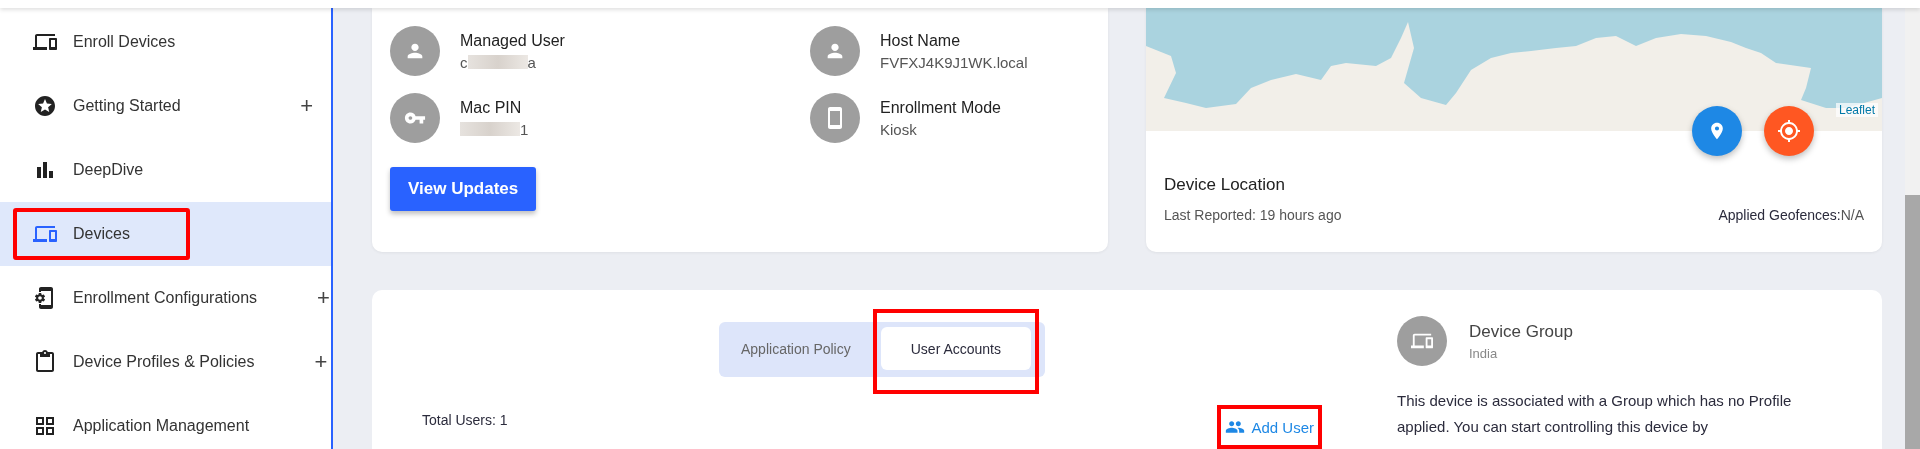 The height and width of the screenshot is (449, 1920). Describe the element at coordinates (165, 234) in the screenshot. I see `sidebar-item: Devices` at that location.